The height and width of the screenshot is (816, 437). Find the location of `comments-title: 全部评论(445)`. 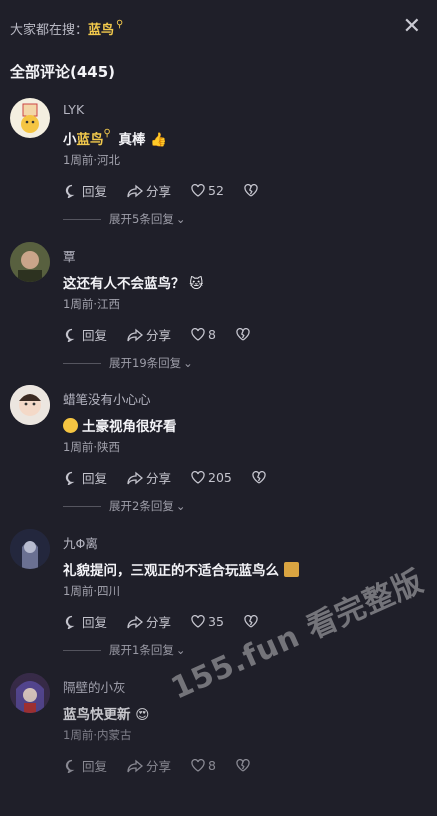

comments-title: 全部评论(445) is located at coordinates (63, 72).